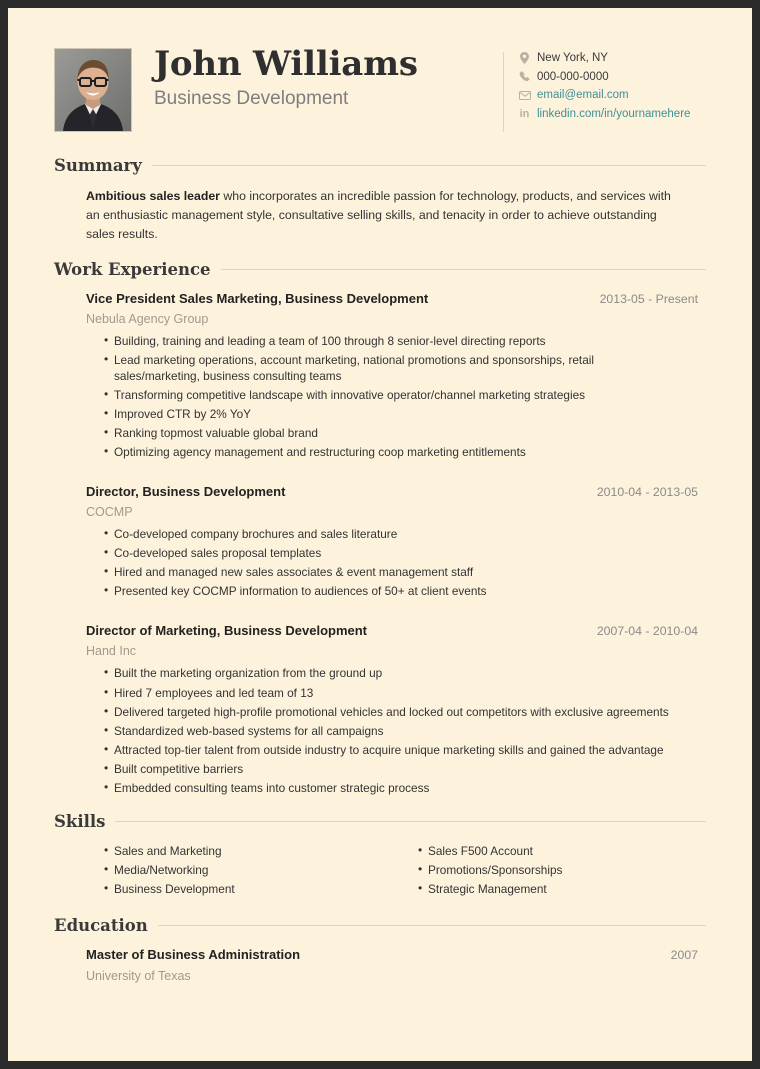 The height and width of the screenshot is (1069, 760). I want to click on job-title: Director, Business Development, so click(186, 492).